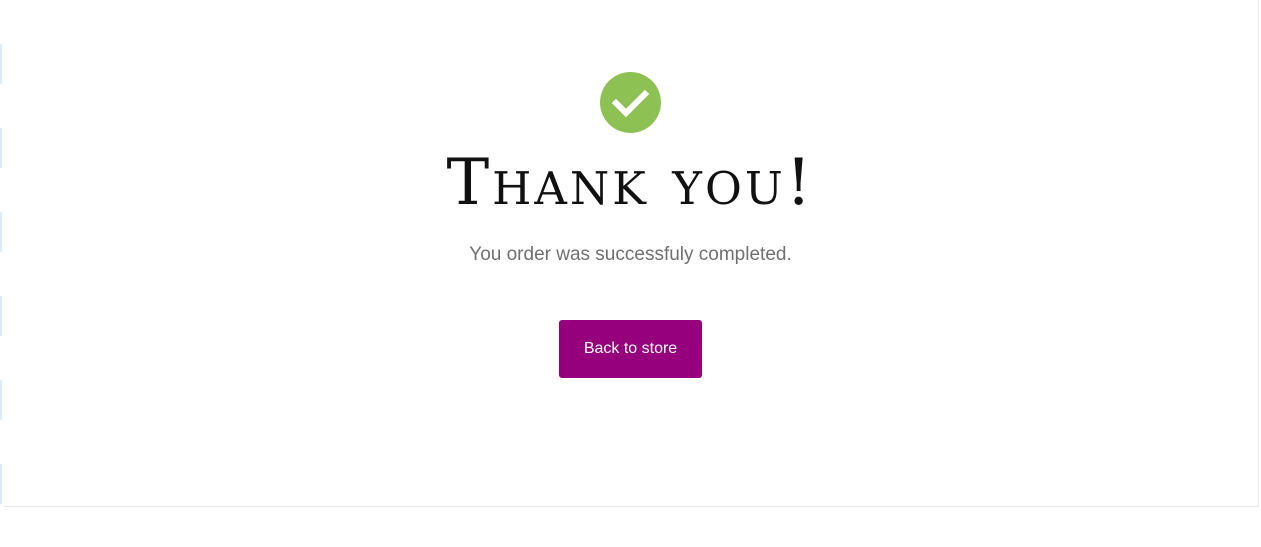 The width and height of the screenshot is (1261, 547). I want to click on checkmark-icon, so click(630, 103).